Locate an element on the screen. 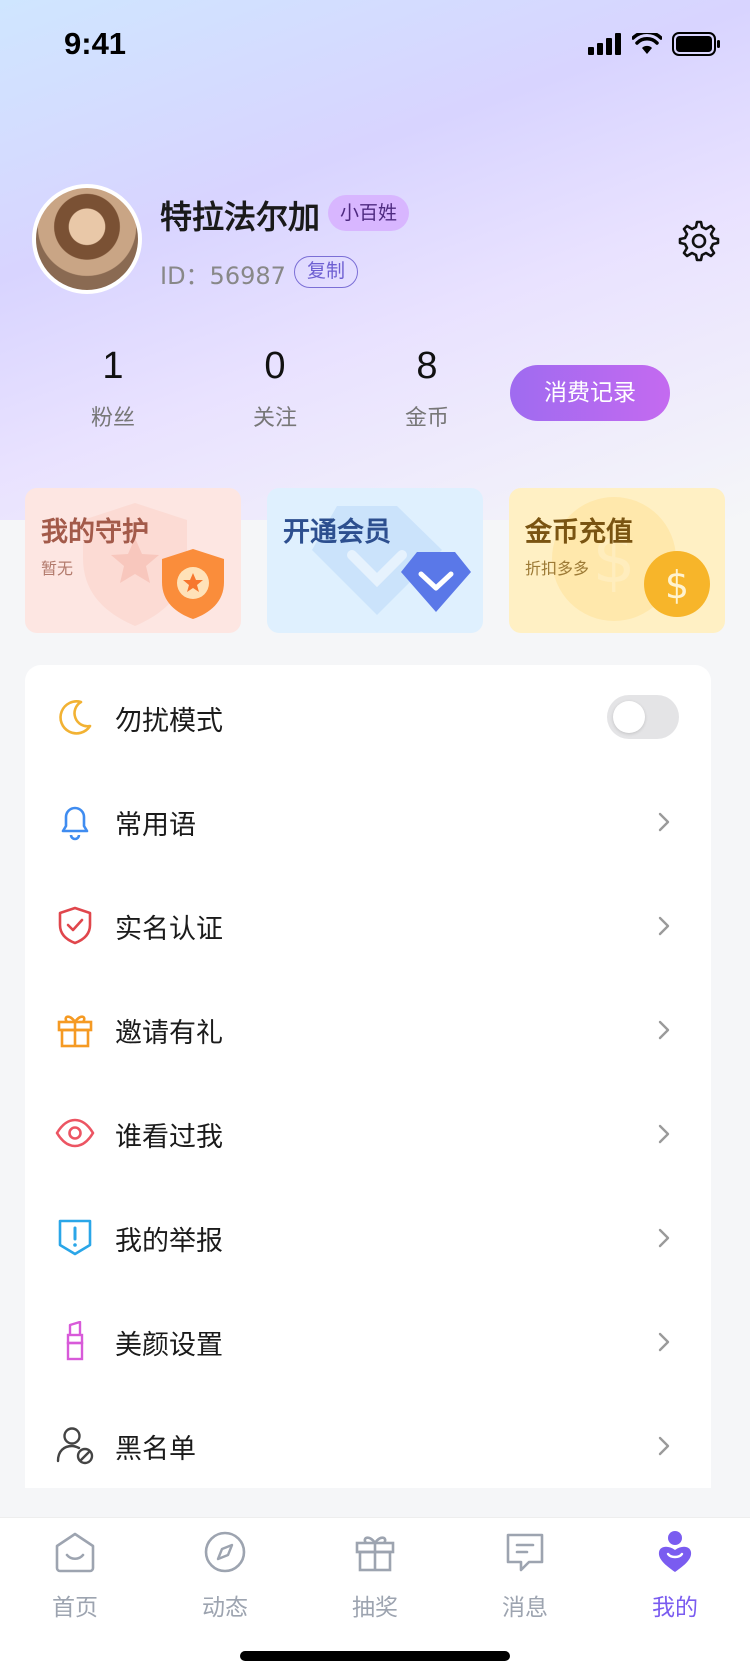  level-badge: 小百姓 is located at coordinates (369, 213).